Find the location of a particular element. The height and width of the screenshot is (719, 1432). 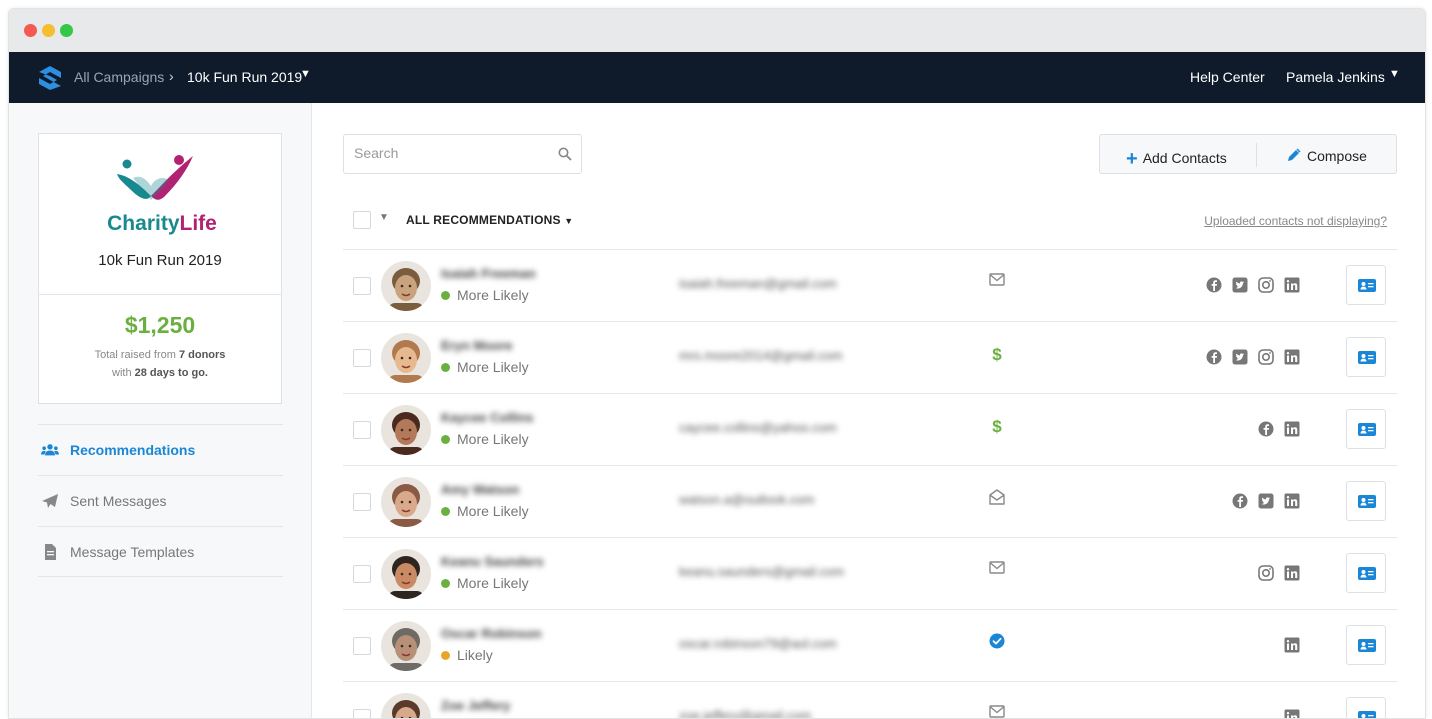

add-contacts-button: + Add Contacts is located at coordinates (1176, 158).